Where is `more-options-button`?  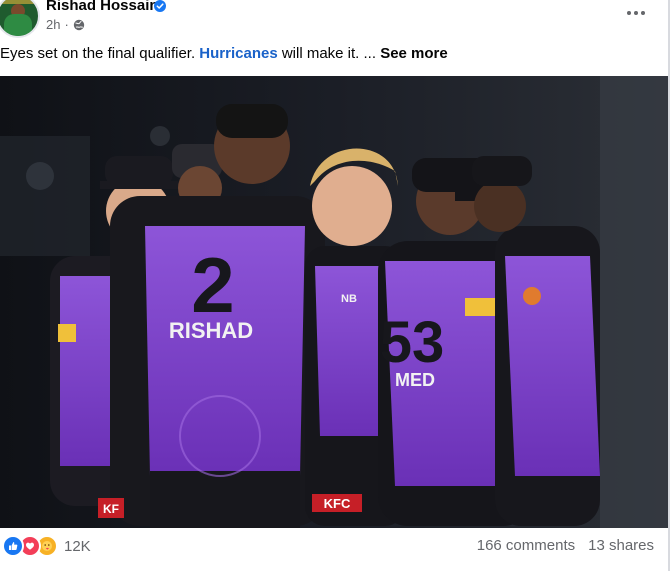 more-options-button is located at coordinates (636, 13).